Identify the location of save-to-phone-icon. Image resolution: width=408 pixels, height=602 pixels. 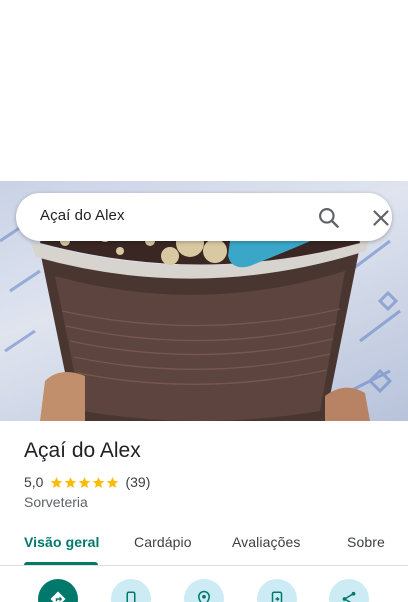
(277, 596).